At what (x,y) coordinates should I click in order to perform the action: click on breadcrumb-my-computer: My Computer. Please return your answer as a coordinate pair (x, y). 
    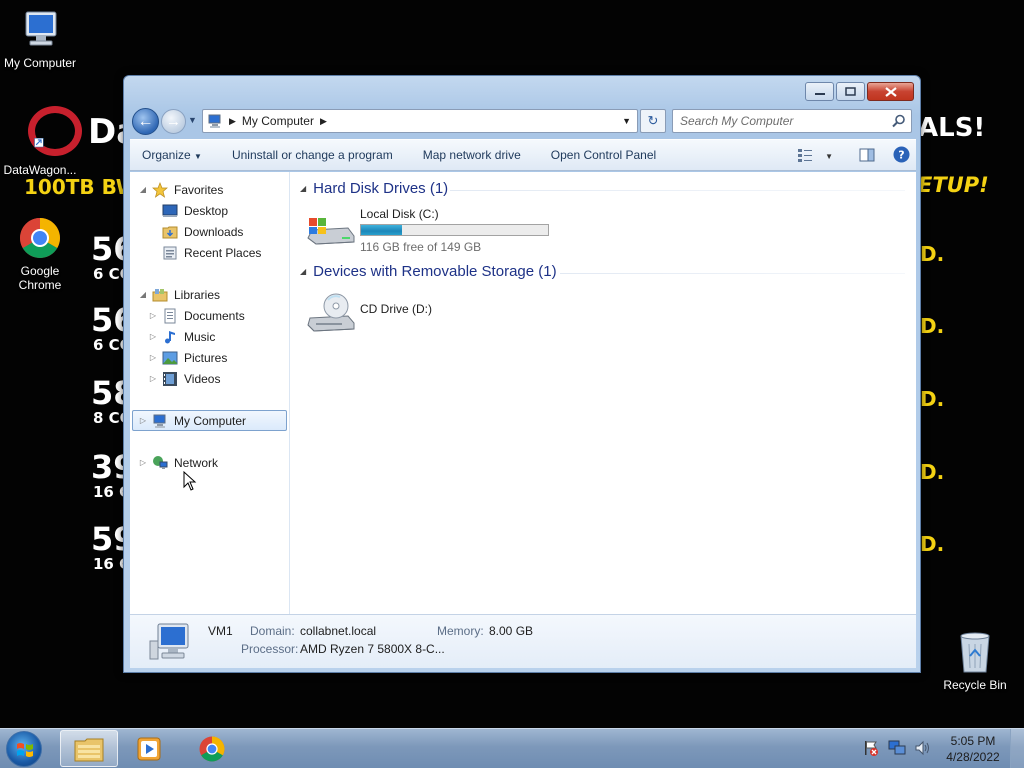
    Looking at the image, I should click on (278, 121).